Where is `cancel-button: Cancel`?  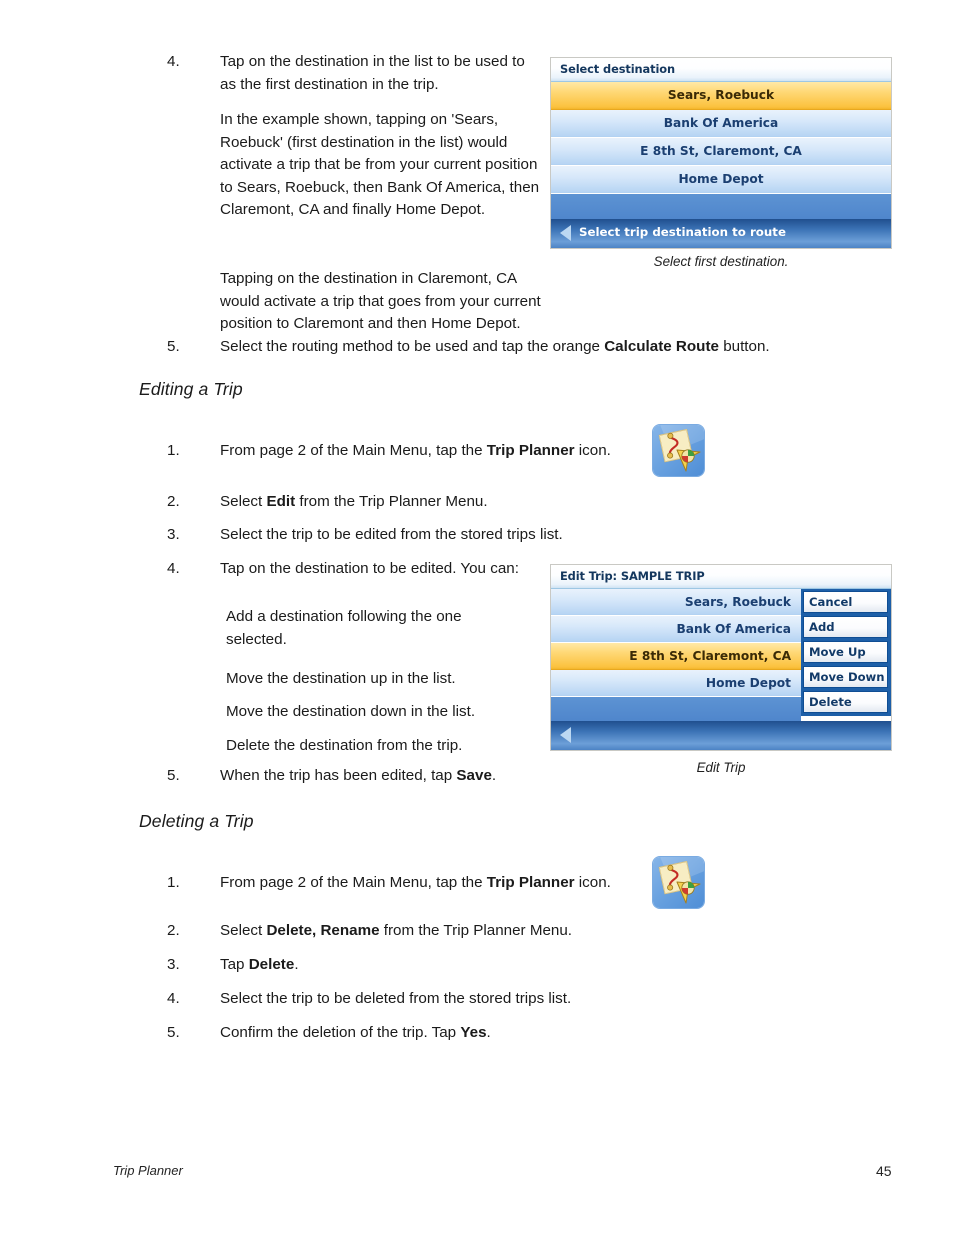 cancel-button: Cancel is located at coordinates (845, 602).